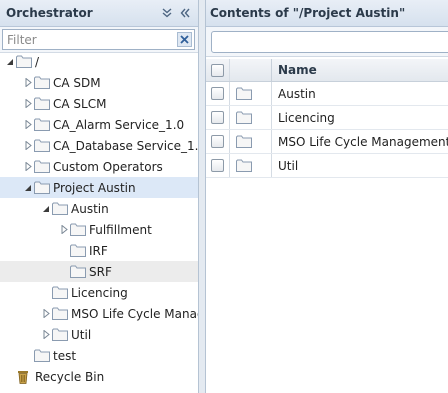 This screenshot has height=393, width=448. I want to click on tree-node-label: Util, so click(81, 334).